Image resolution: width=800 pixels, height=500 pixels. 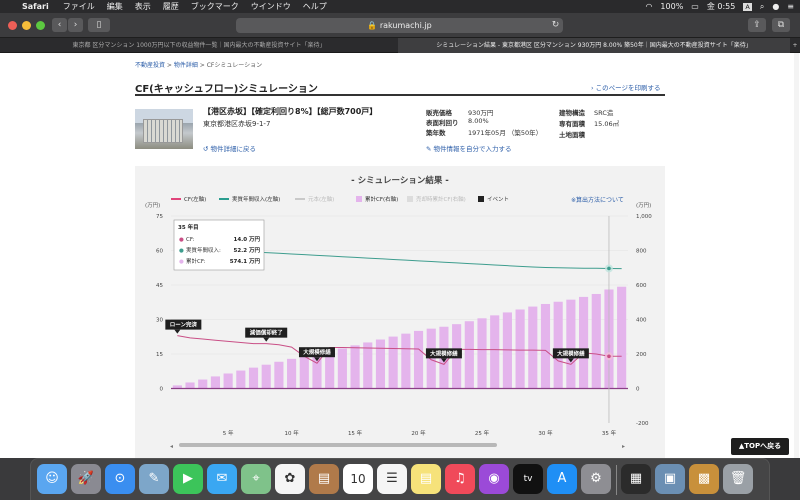 What do you see at coordinates (271, 6) in the screenshot?
I see `menu-window: ウインドウ` at bounding box center [271, 6].